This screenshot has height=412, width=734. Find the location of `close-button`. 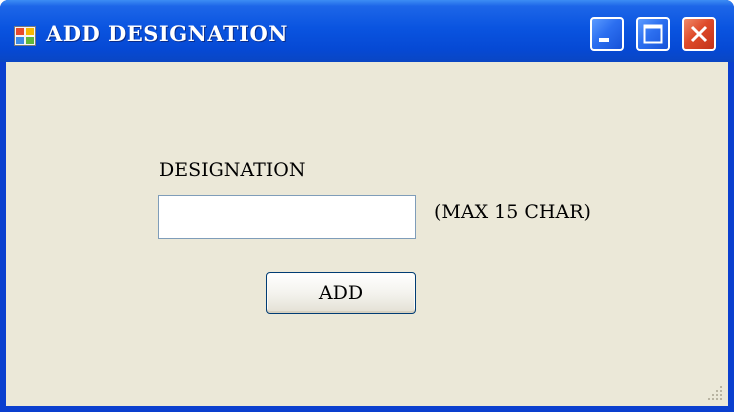

close-button is located at coordinates (699, 34).